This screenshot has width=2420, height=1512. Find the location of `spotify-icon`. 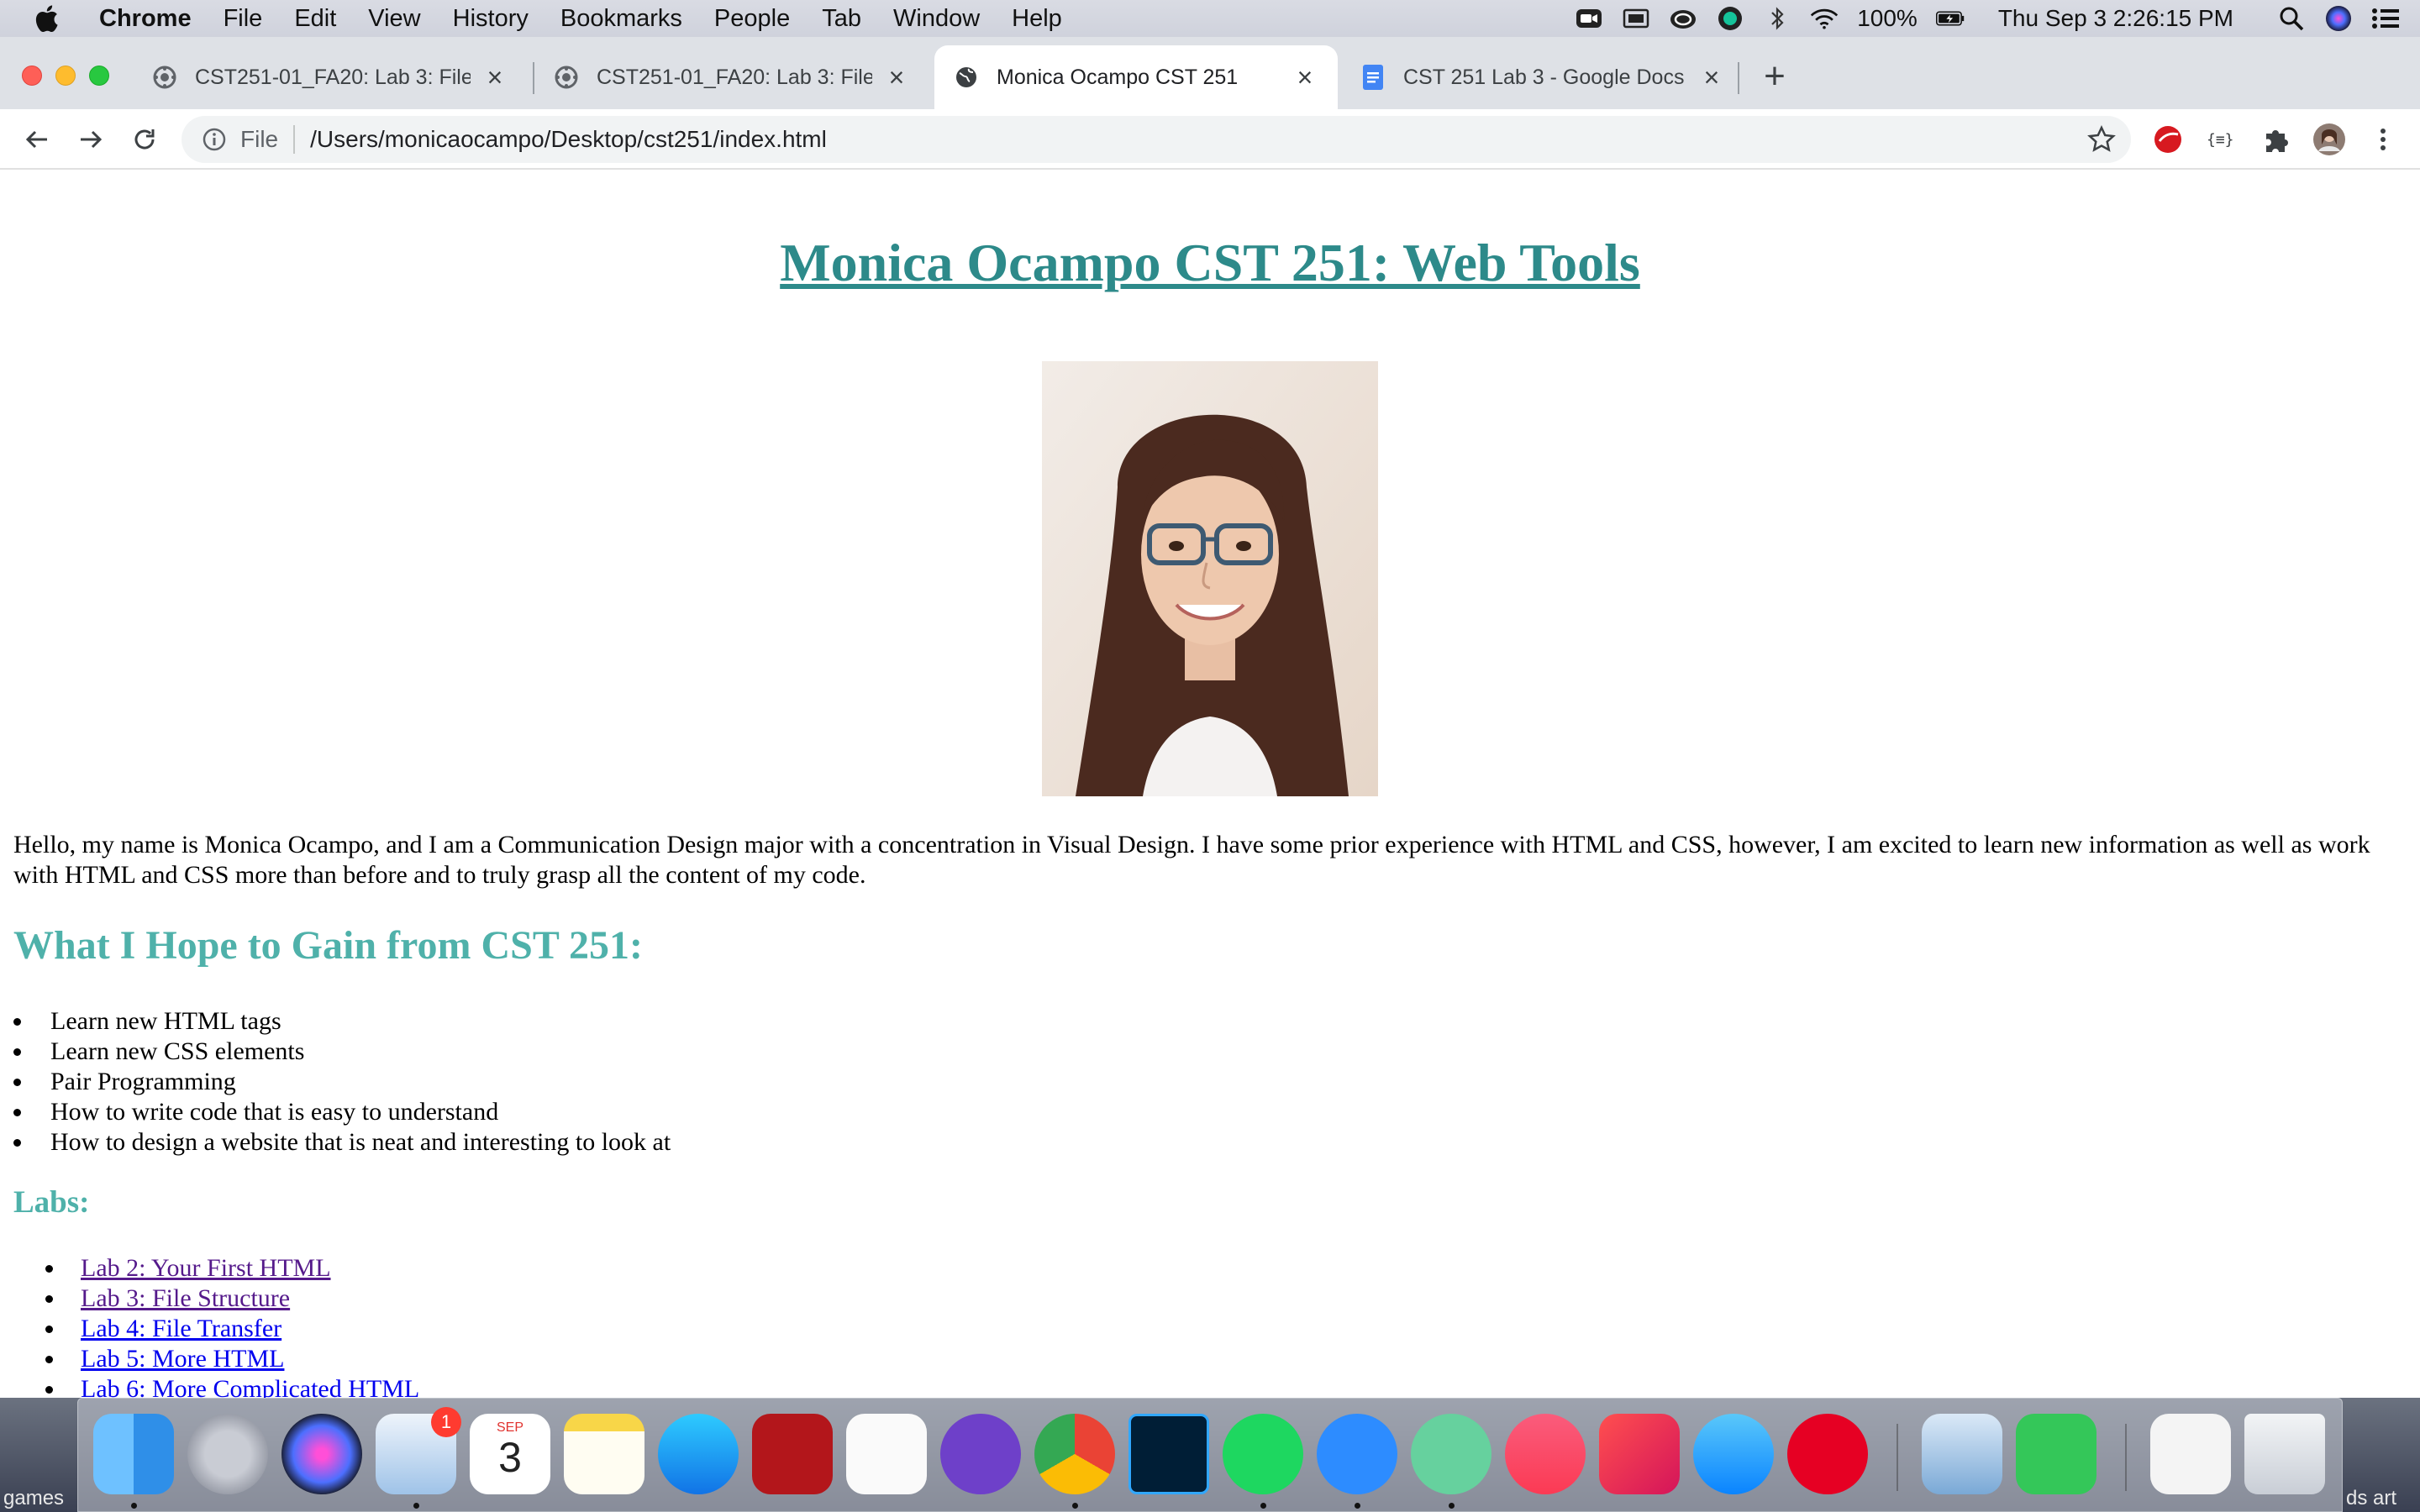

spotify-icon is located at coordinates (1263, 1454).